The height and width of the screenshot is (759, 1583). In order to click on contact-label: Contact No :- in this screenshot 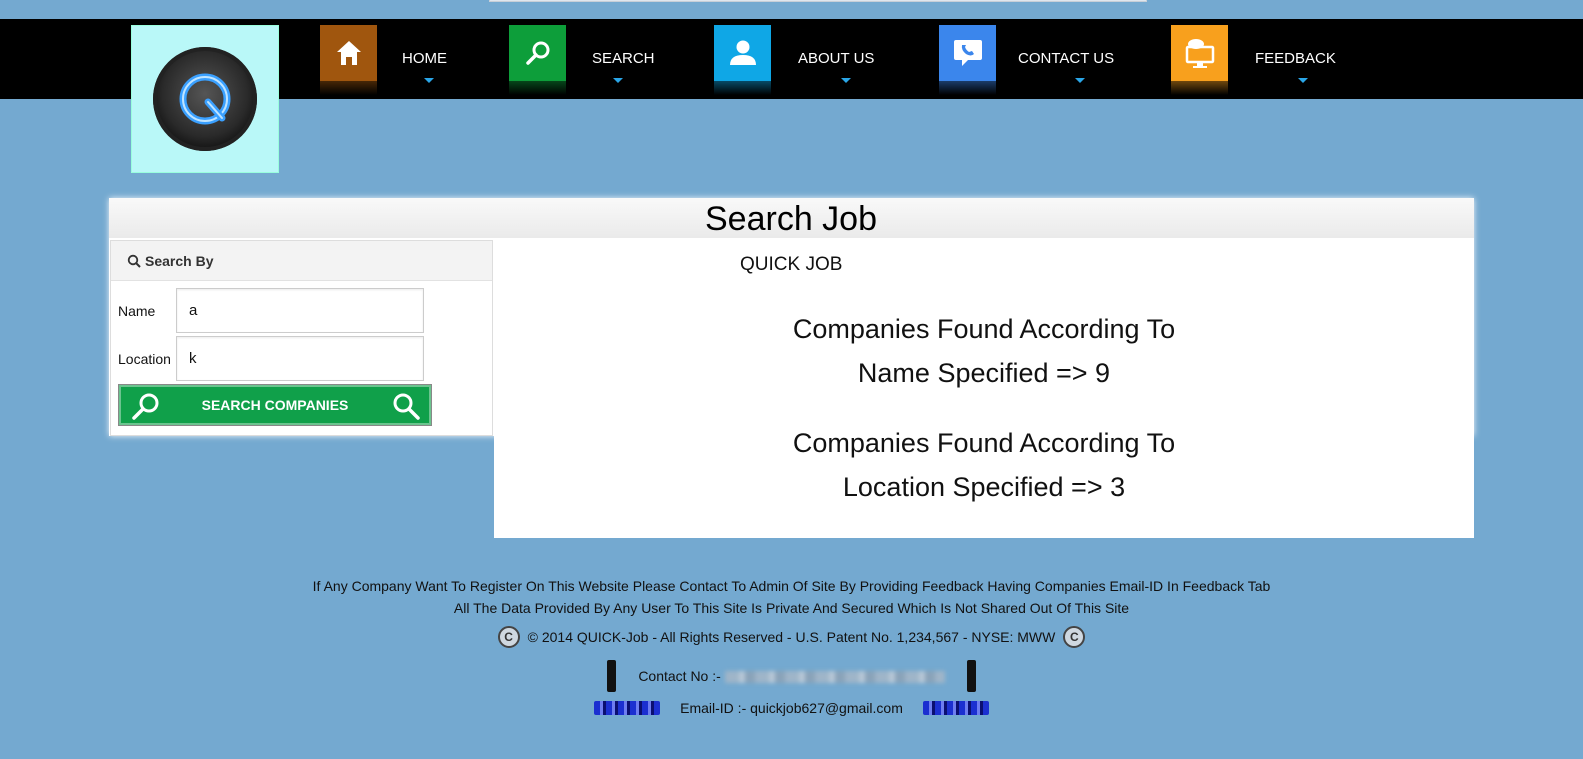, I will do `click(679, 676)`.